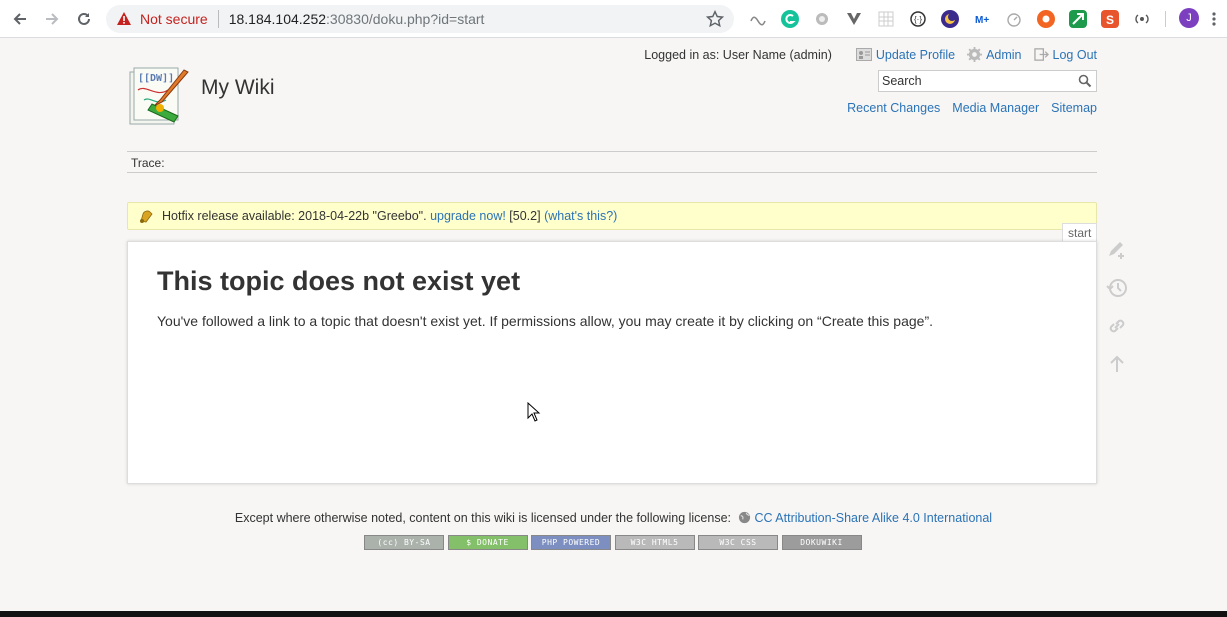  What do you see at coordinates (1142, 19) in the screenshot?
I see `extension-broadcast-icon` at bounding box center [1142, 19].